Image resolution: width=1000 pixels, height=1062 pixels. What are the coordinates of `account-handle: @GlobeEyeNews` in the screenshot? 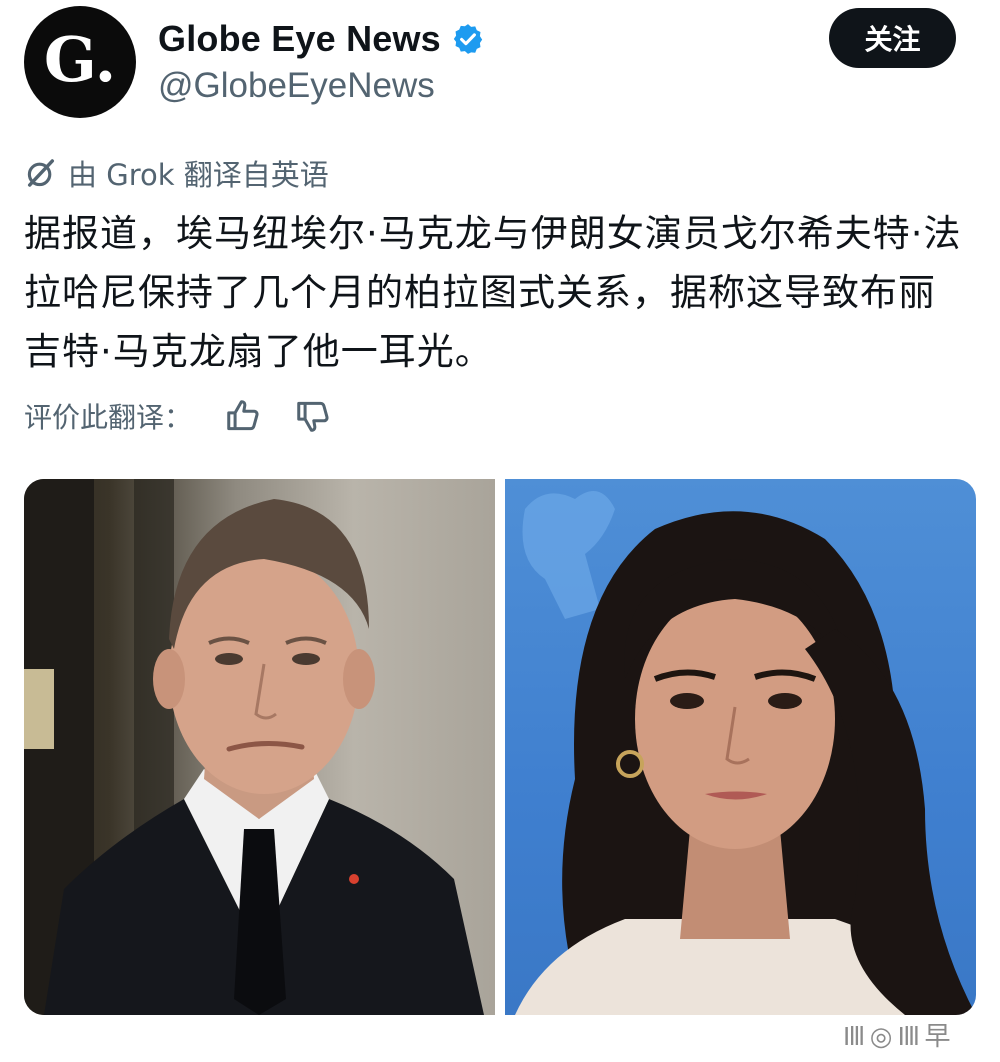 It's located at (296, 86).